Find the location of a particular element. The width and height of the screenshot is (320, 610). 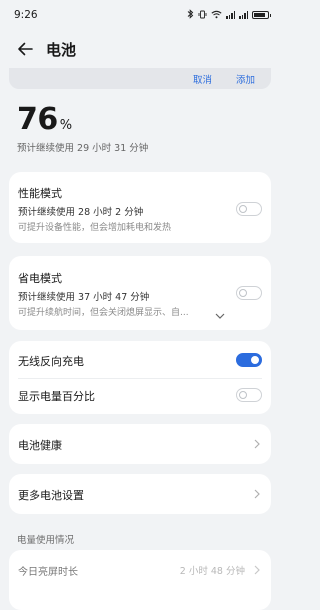

battery-estimate: 预计继续使用 29 小时 31 分钟 is located at coordinates (83, 148).